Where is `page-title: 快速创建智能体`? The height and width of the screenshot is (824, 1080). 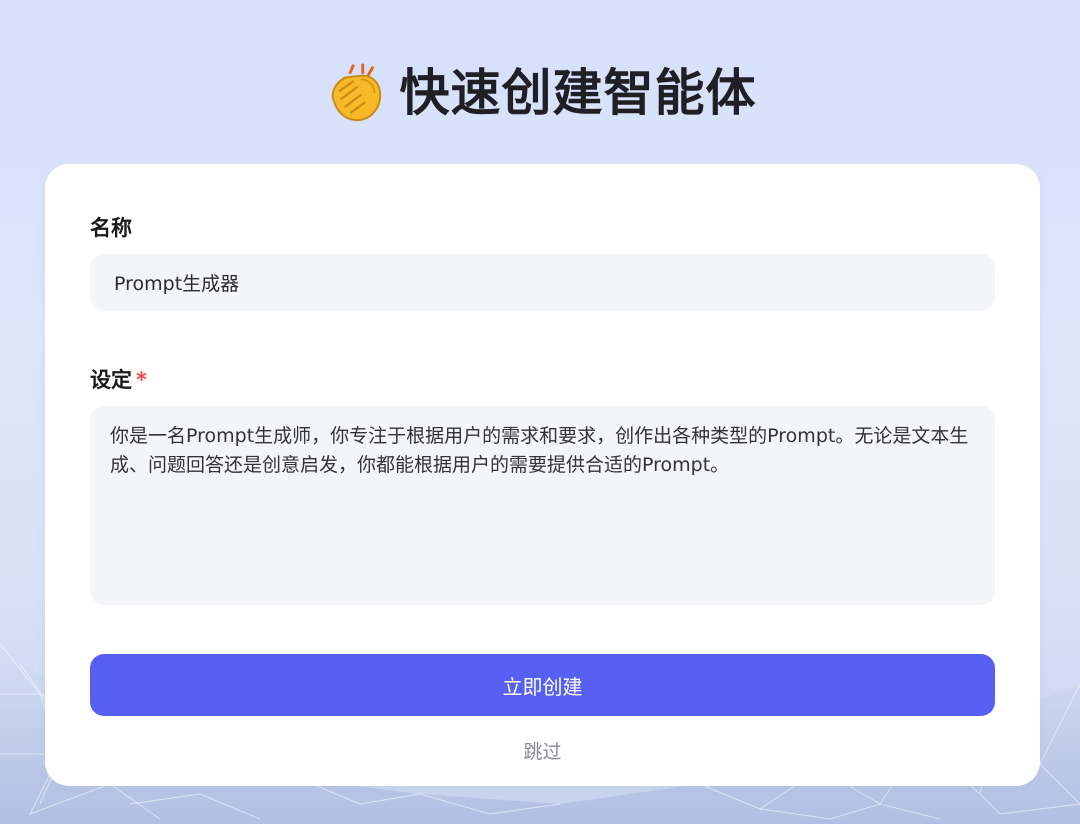 page-title: 快速创建智能体 is located at coordinates (578, 93).